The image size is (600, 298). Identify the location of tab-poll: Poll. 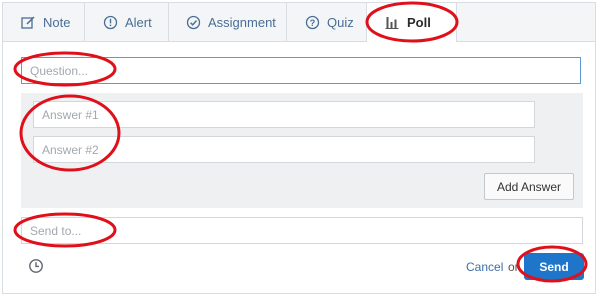
(412, 22).